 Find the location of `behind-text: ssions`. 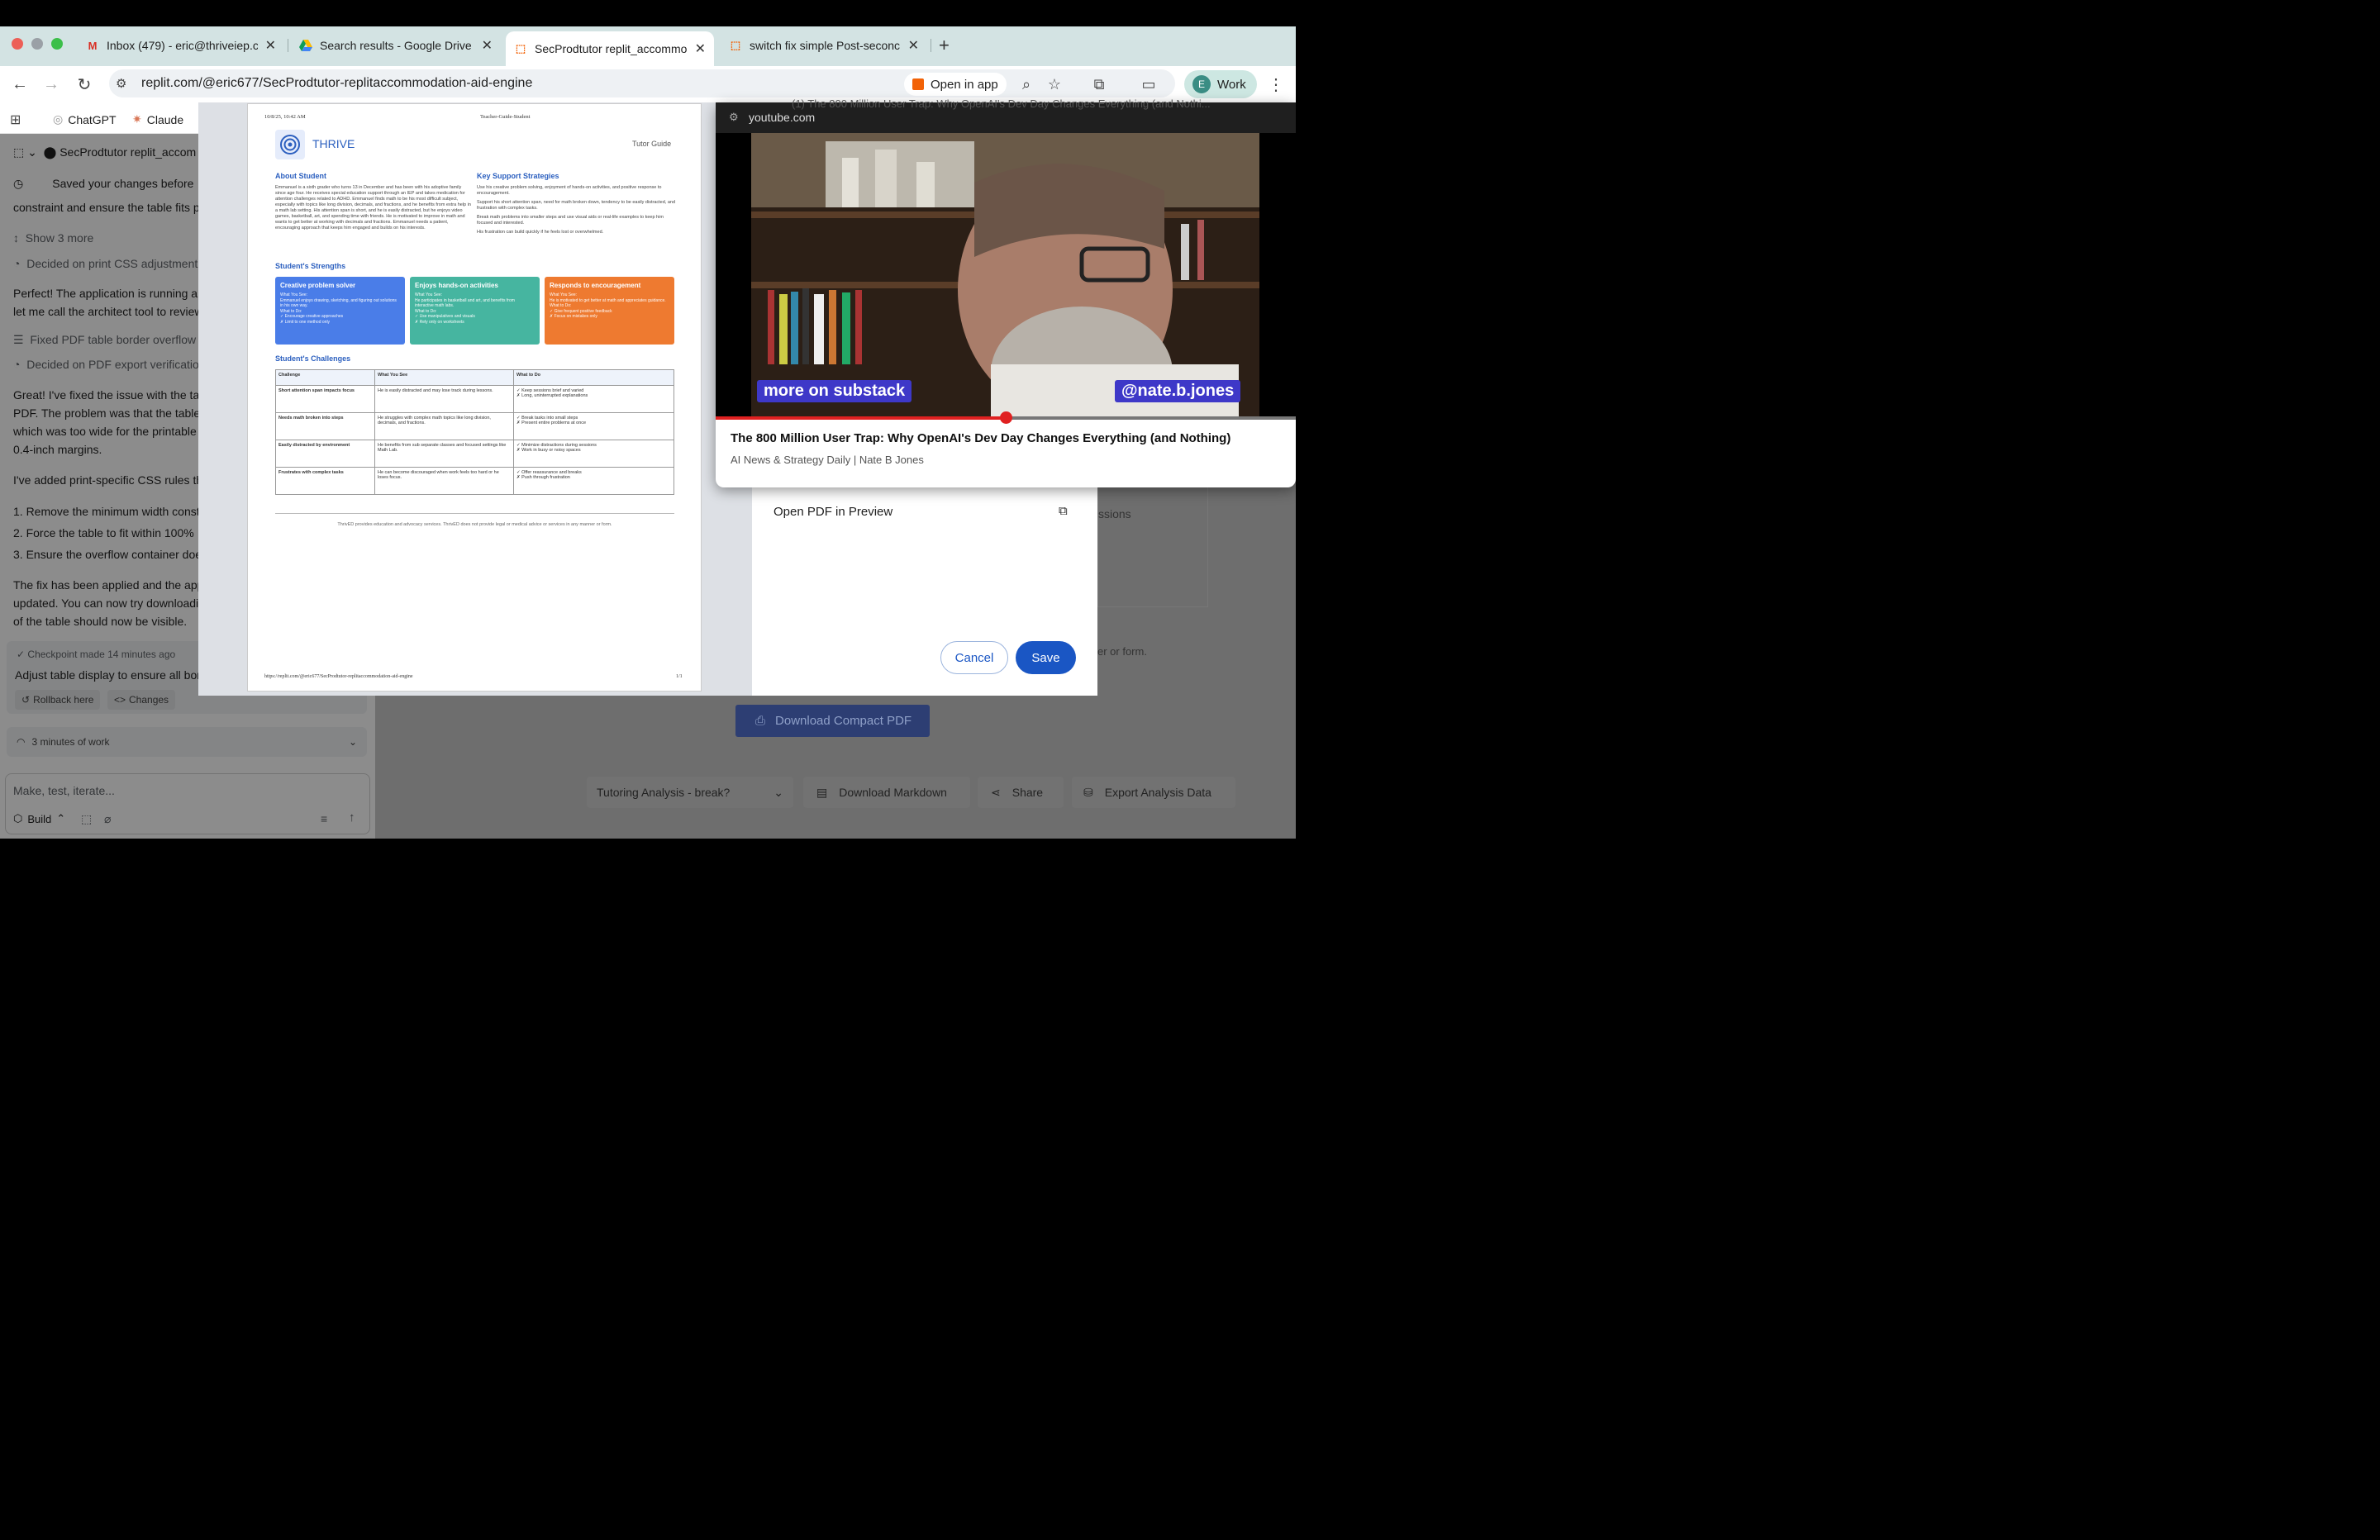

behind-text: ssions is located at coordinates (1114, 513).